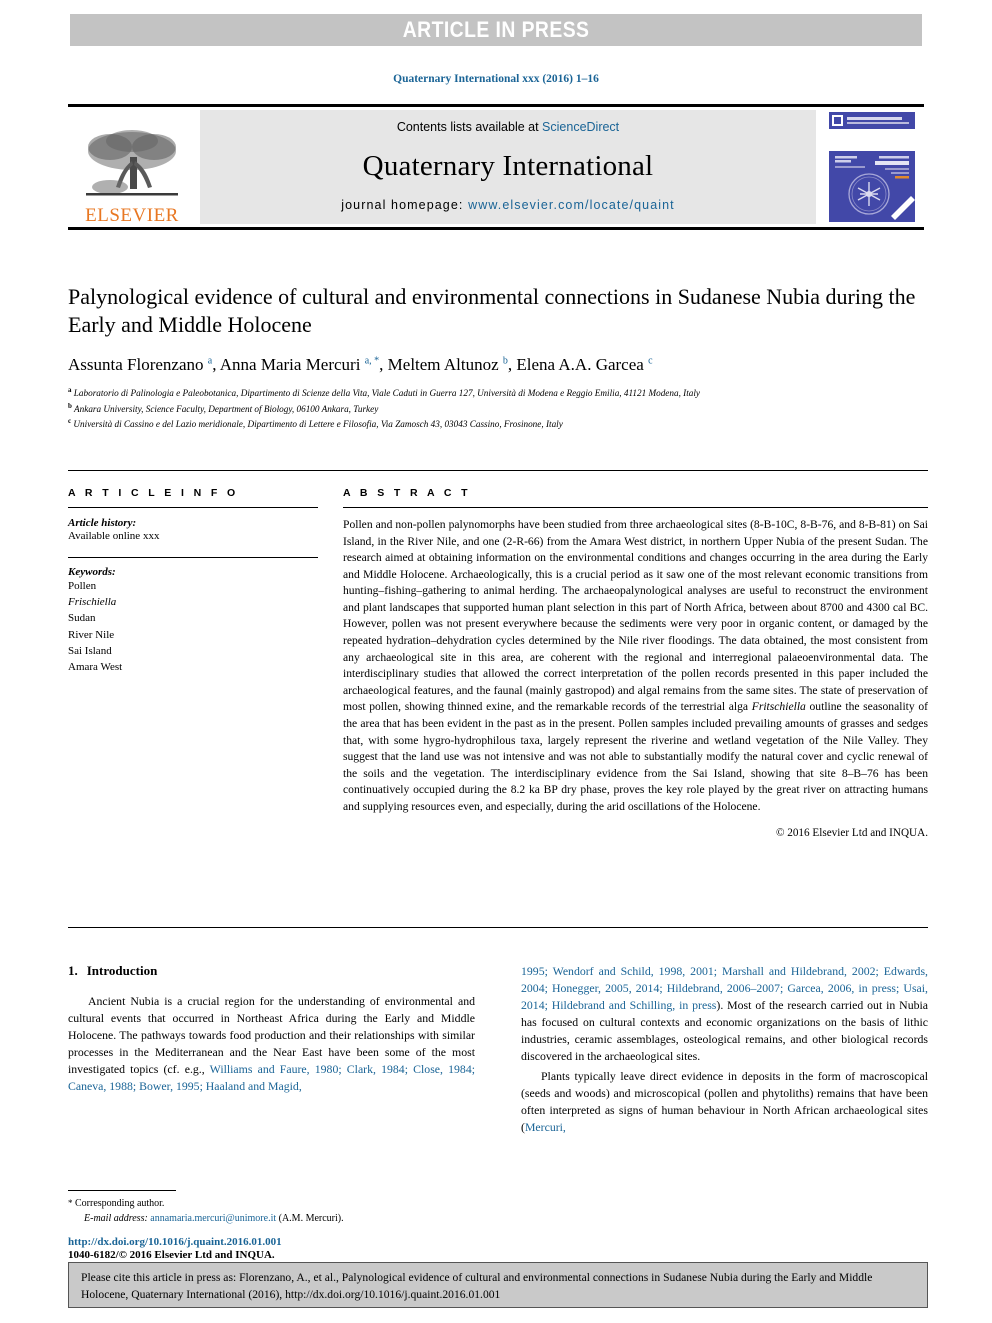 This screenshot has height=1323, width=992. I want to click on article-info-rule, so click(193, 507).